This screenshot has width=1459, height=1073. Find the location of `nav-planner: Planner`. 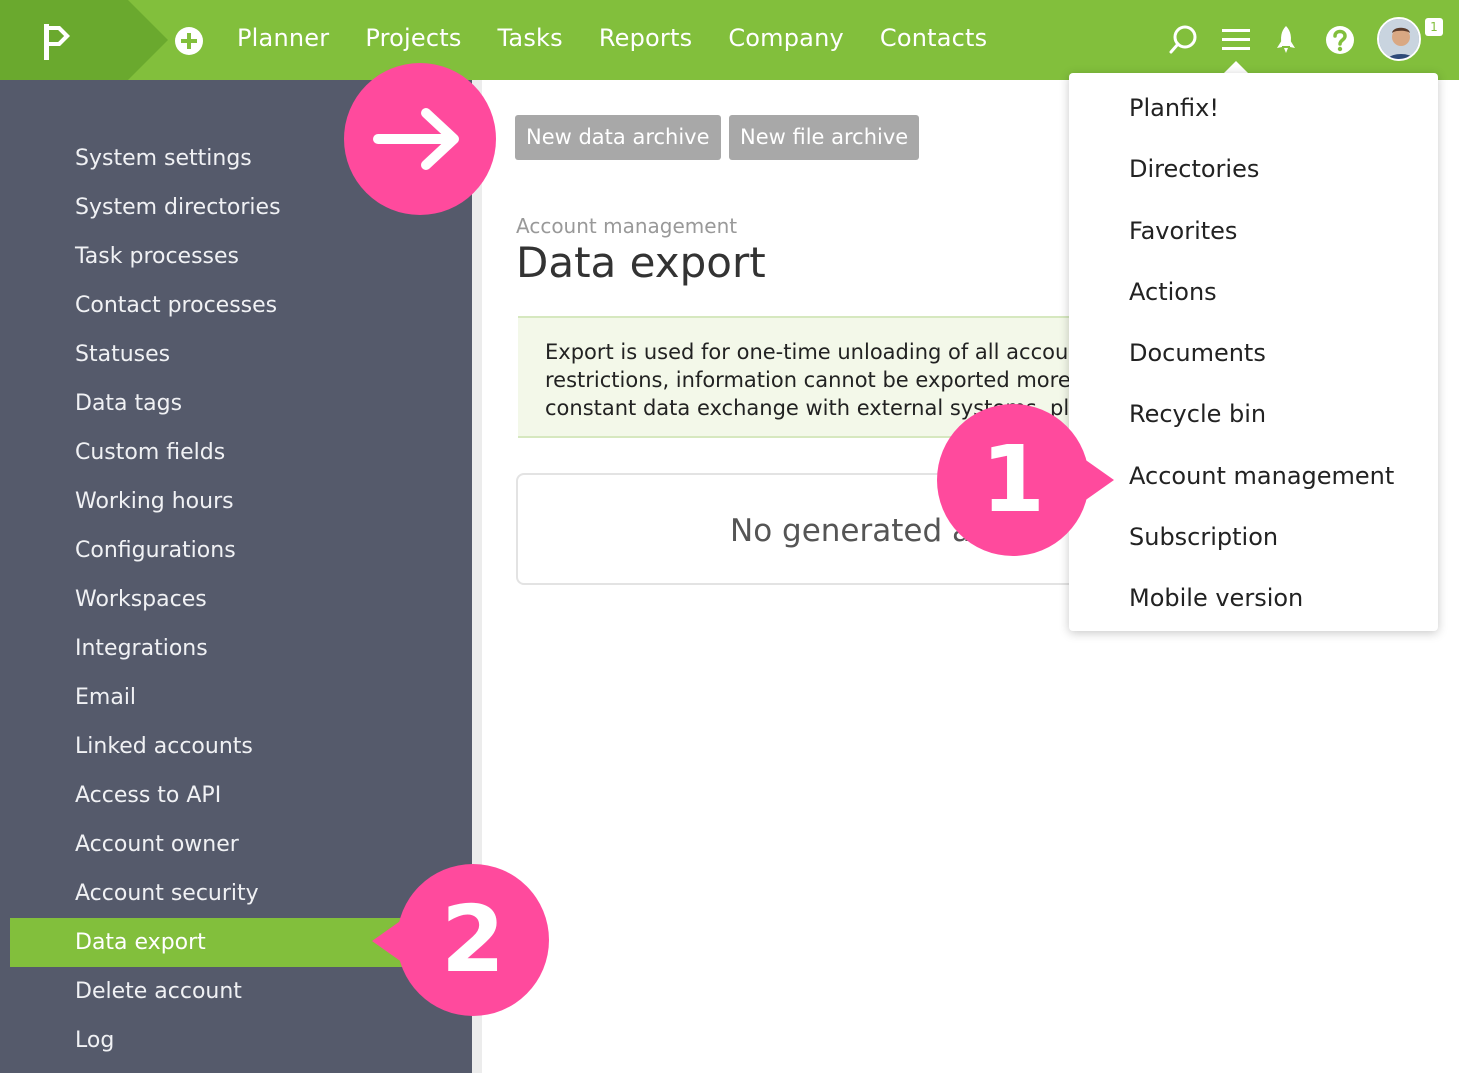

nav-planner: Planner is located at coordinates (283, 38).